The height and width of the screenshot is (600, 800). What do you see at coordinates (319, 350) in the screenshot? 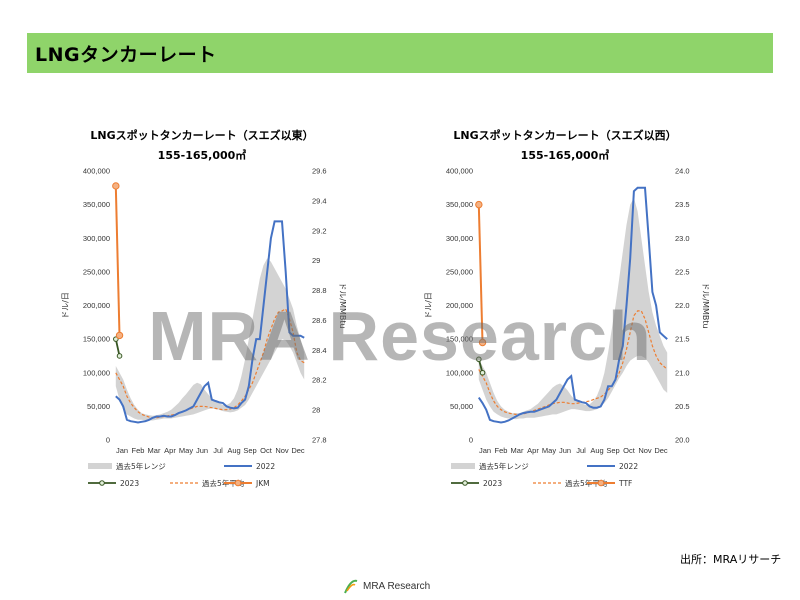
I see `y2-tick-label: 28.4` at bounding box center [319, 350].